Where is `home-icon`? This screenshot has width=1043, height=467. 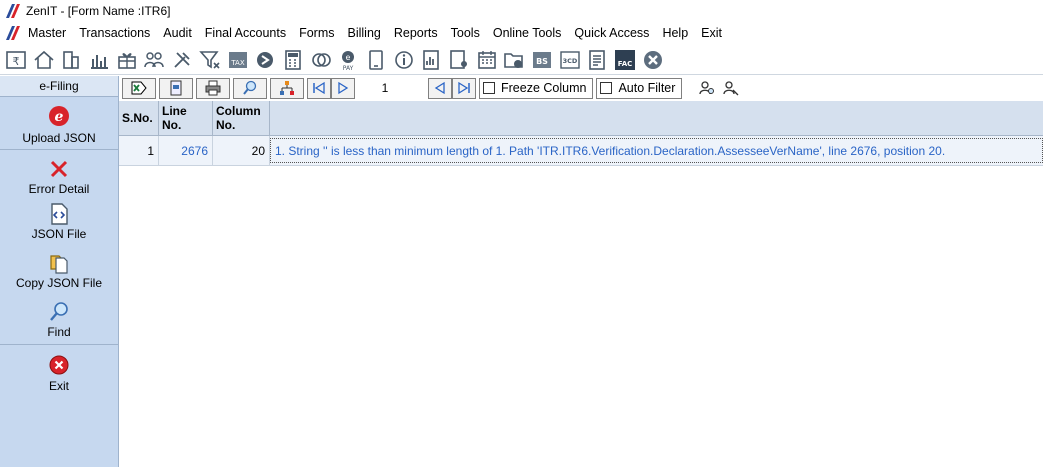
home-icon is located at coordinates (44, 60).